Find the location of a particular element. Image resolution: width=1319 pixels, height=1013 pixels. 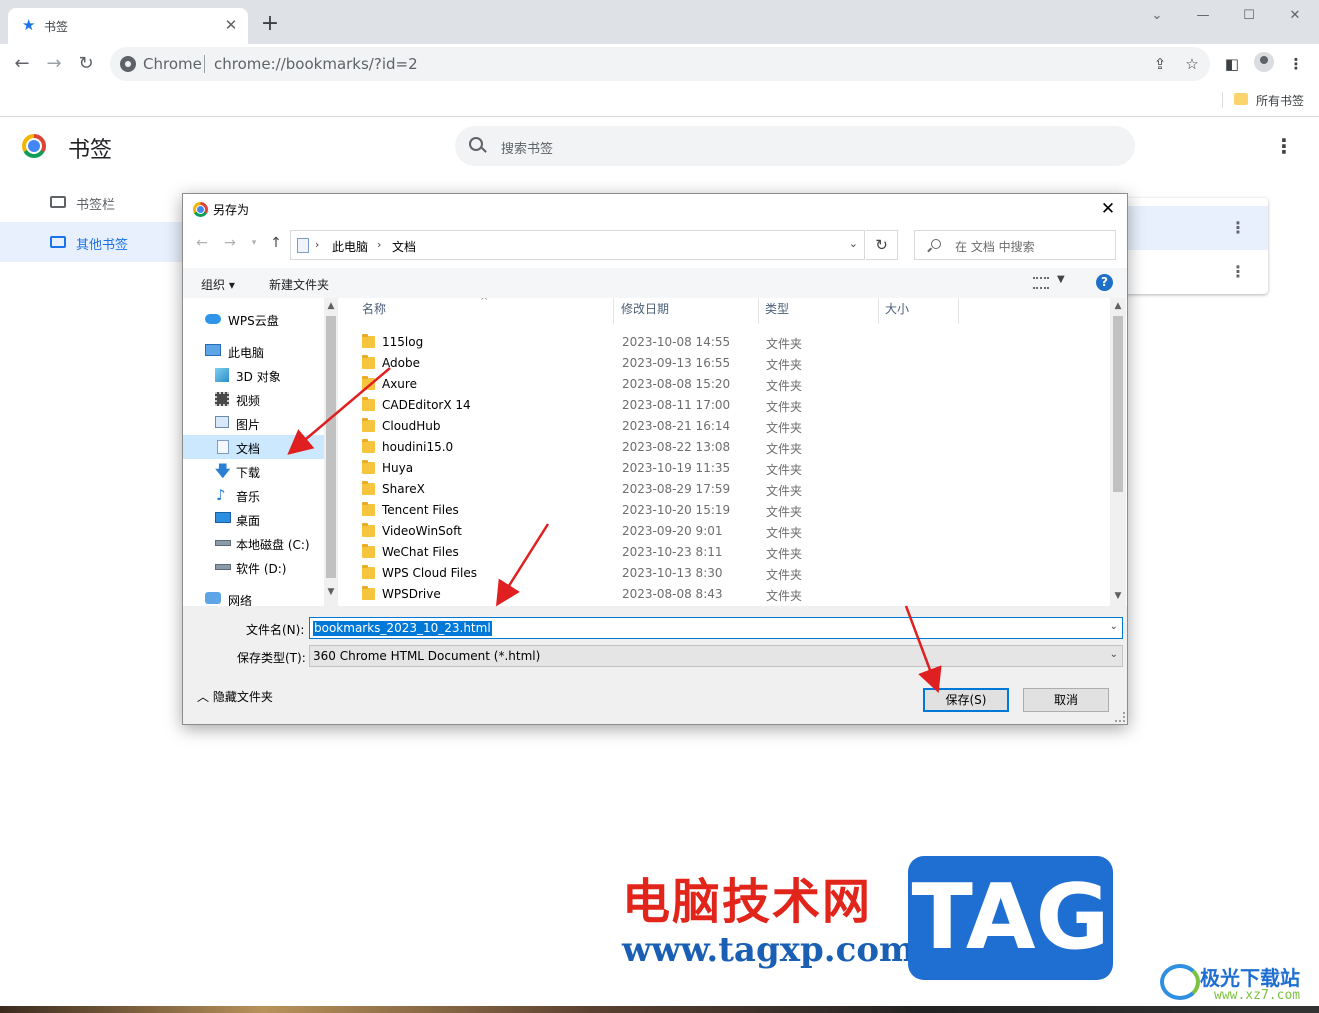

new-tab-button: + is located at coordinates (270, 24).